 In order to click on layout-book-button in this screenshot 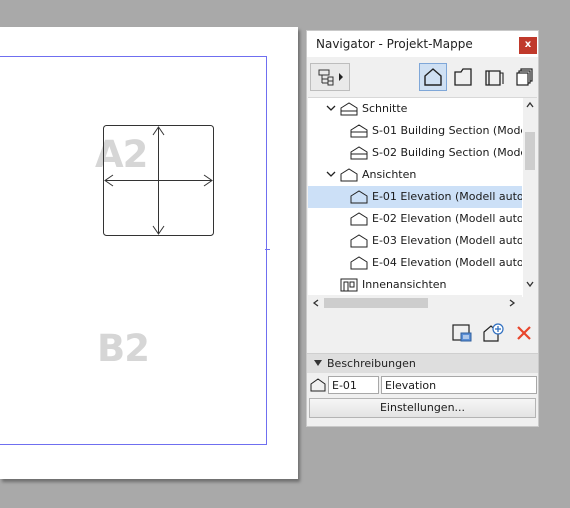, I will do `click(494, 77)`.